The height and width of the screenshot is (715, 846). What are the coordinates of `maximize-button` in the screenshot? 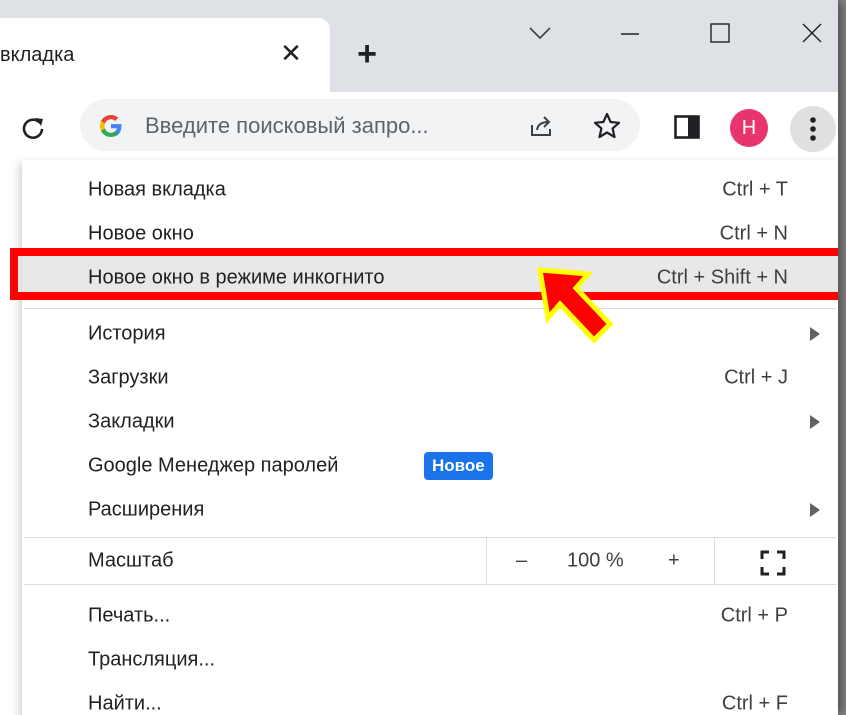 It's located at (720, 33).